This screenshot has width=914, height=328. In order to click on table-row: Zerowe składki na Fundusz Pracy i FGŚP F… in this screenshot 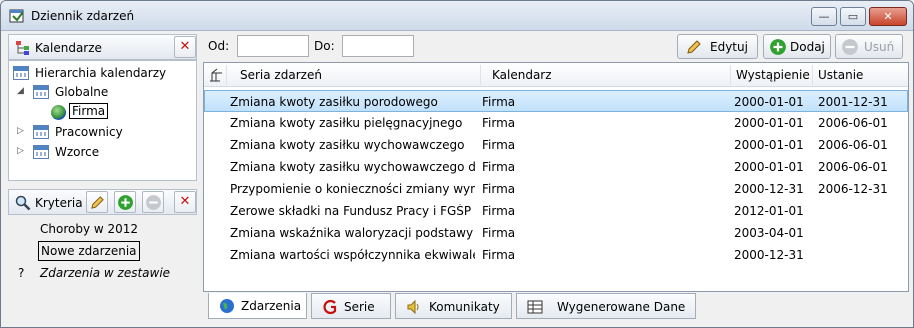, I will do `click(556, 211)`.